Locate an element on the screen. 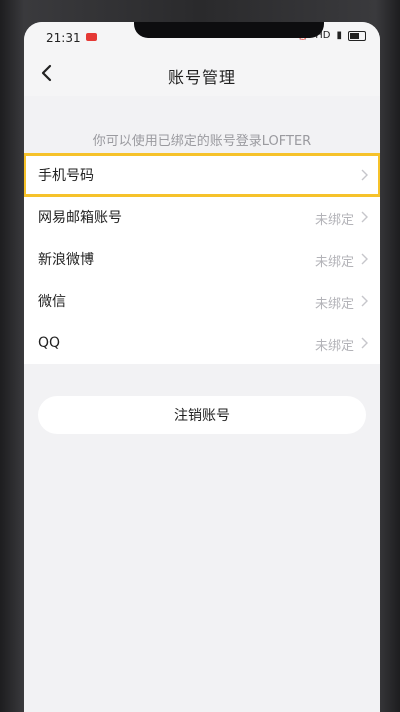  weibo-row: 新浪微博 未绑定 is located at coordinates (202, 259).